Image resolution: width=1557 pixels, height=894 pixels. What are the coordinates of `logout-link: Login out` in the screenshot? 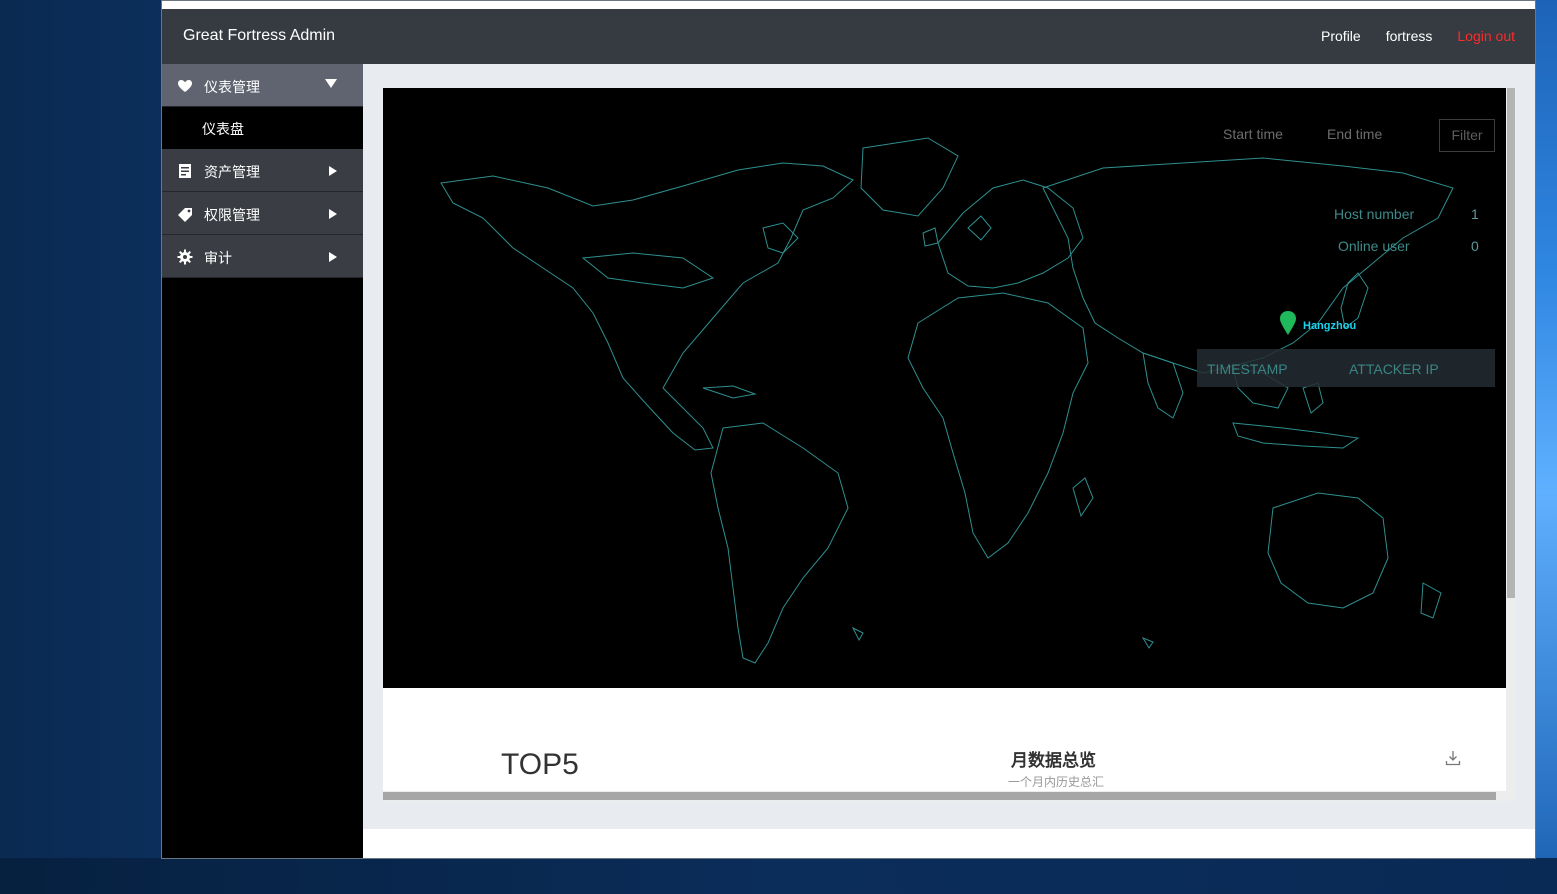 It's located at (1486, 36).